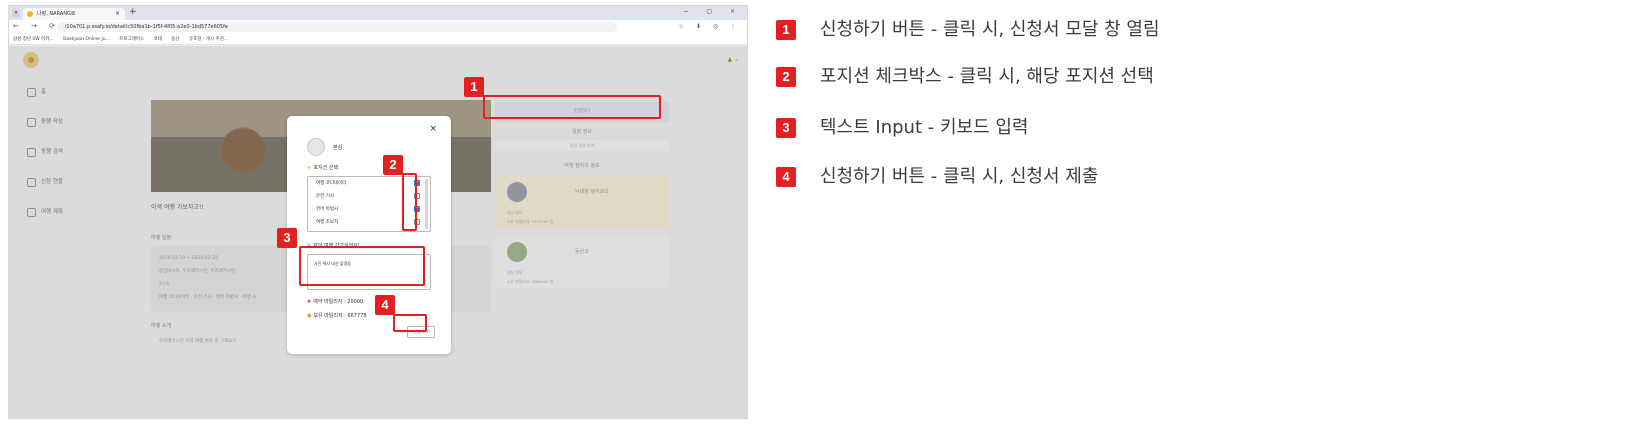  I want to click on close-icon: ×, so click(433, 129).